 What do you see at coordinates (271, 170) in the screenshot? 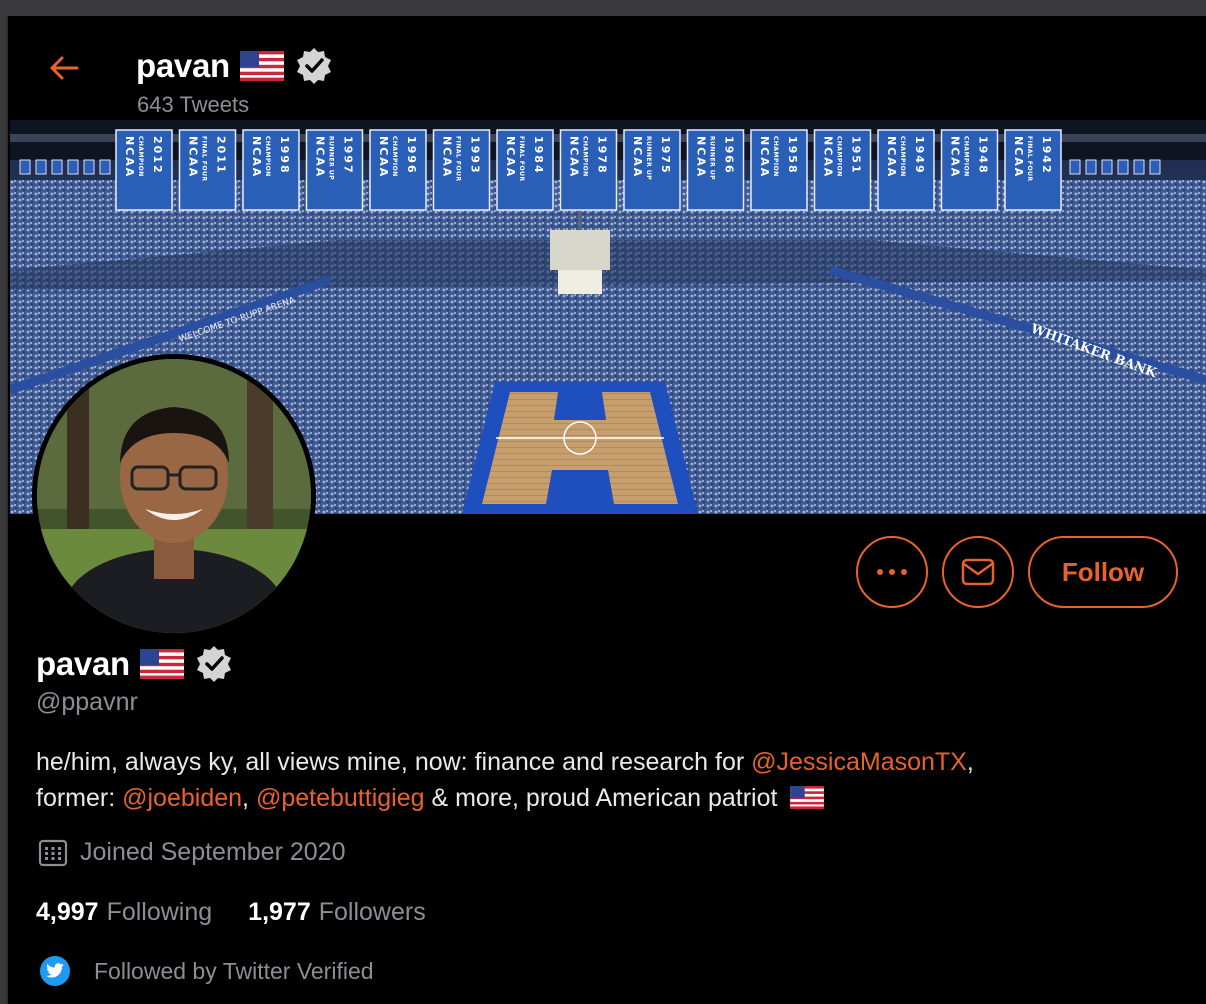
I see `ncaa-banner: NCAA CHAMPION 1998` at bounding box center [271, 170].